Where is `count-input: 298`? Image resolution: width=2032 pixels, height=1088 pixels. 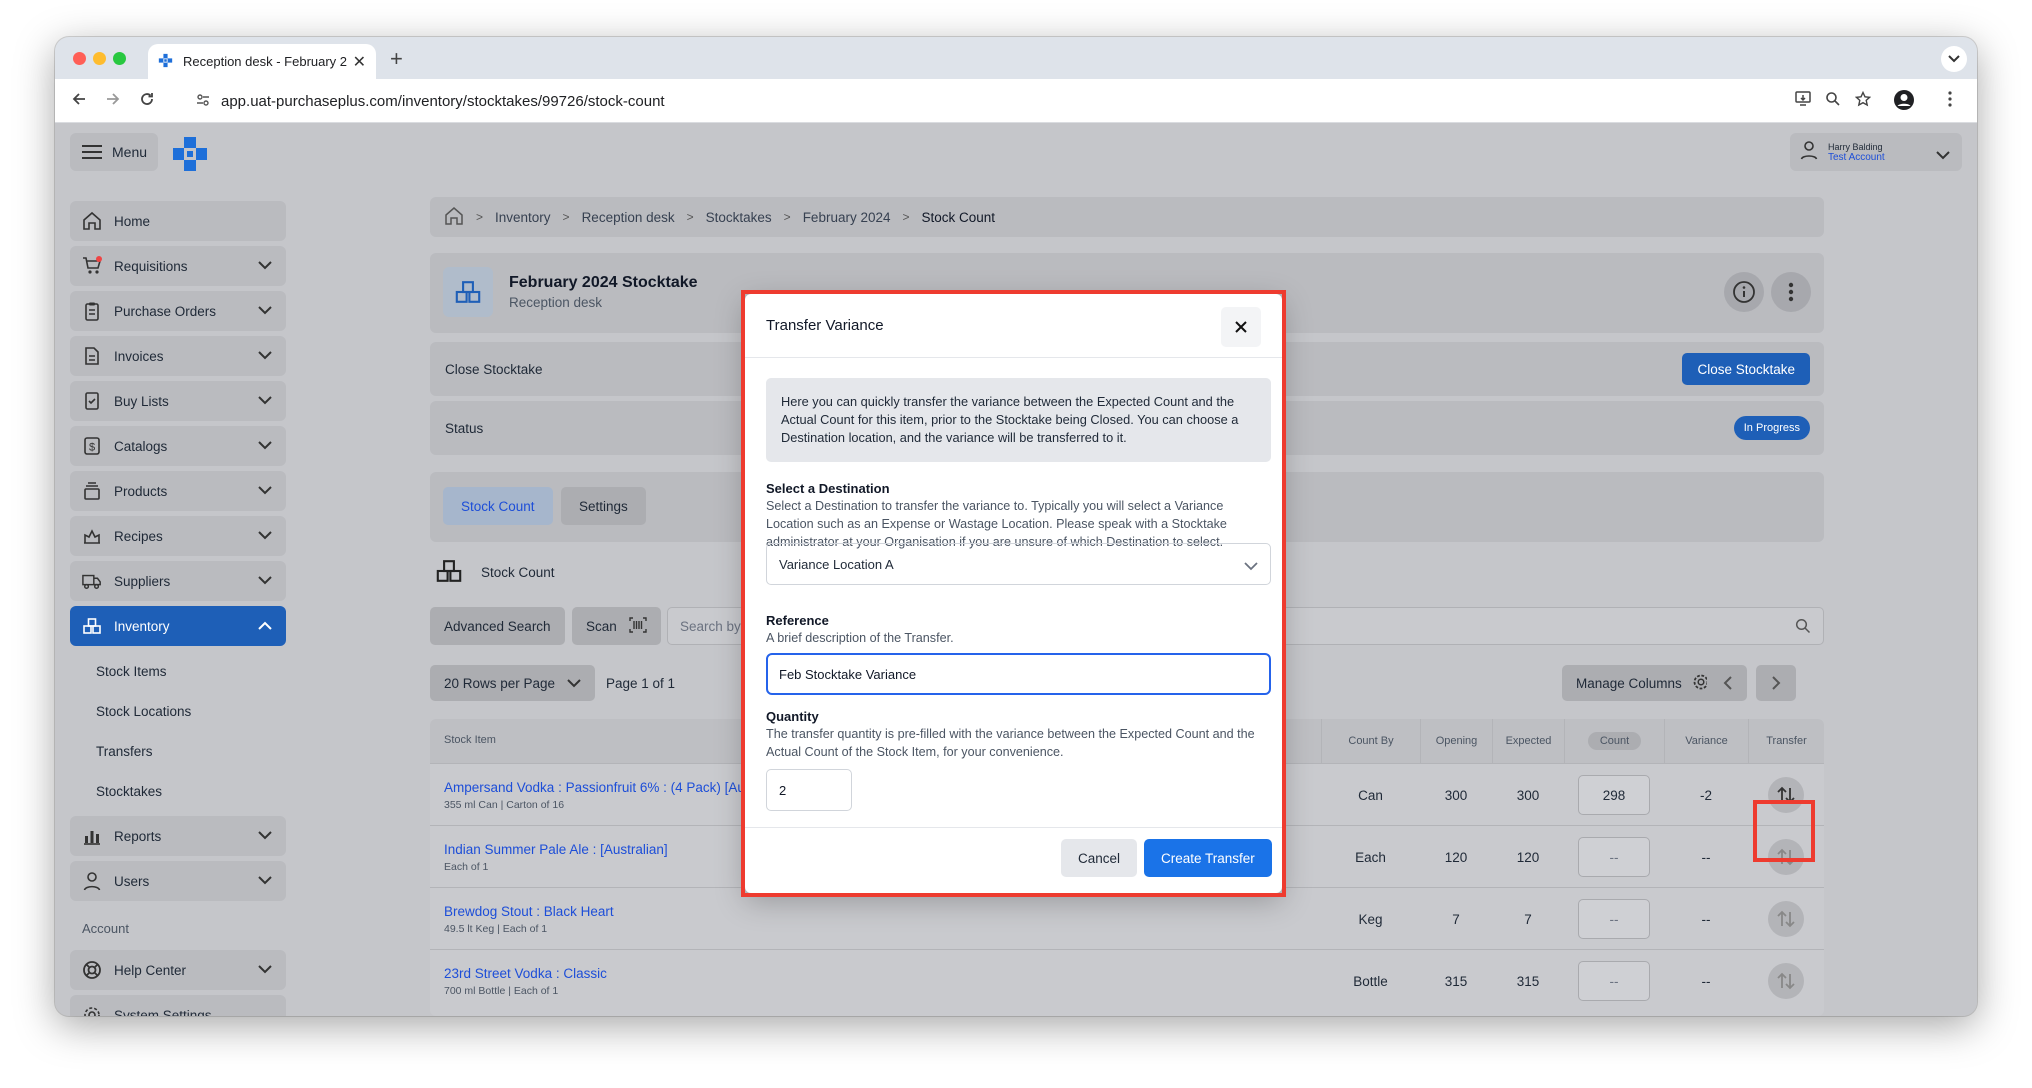
count-input: 298 is located at coordinates (1614, 795).